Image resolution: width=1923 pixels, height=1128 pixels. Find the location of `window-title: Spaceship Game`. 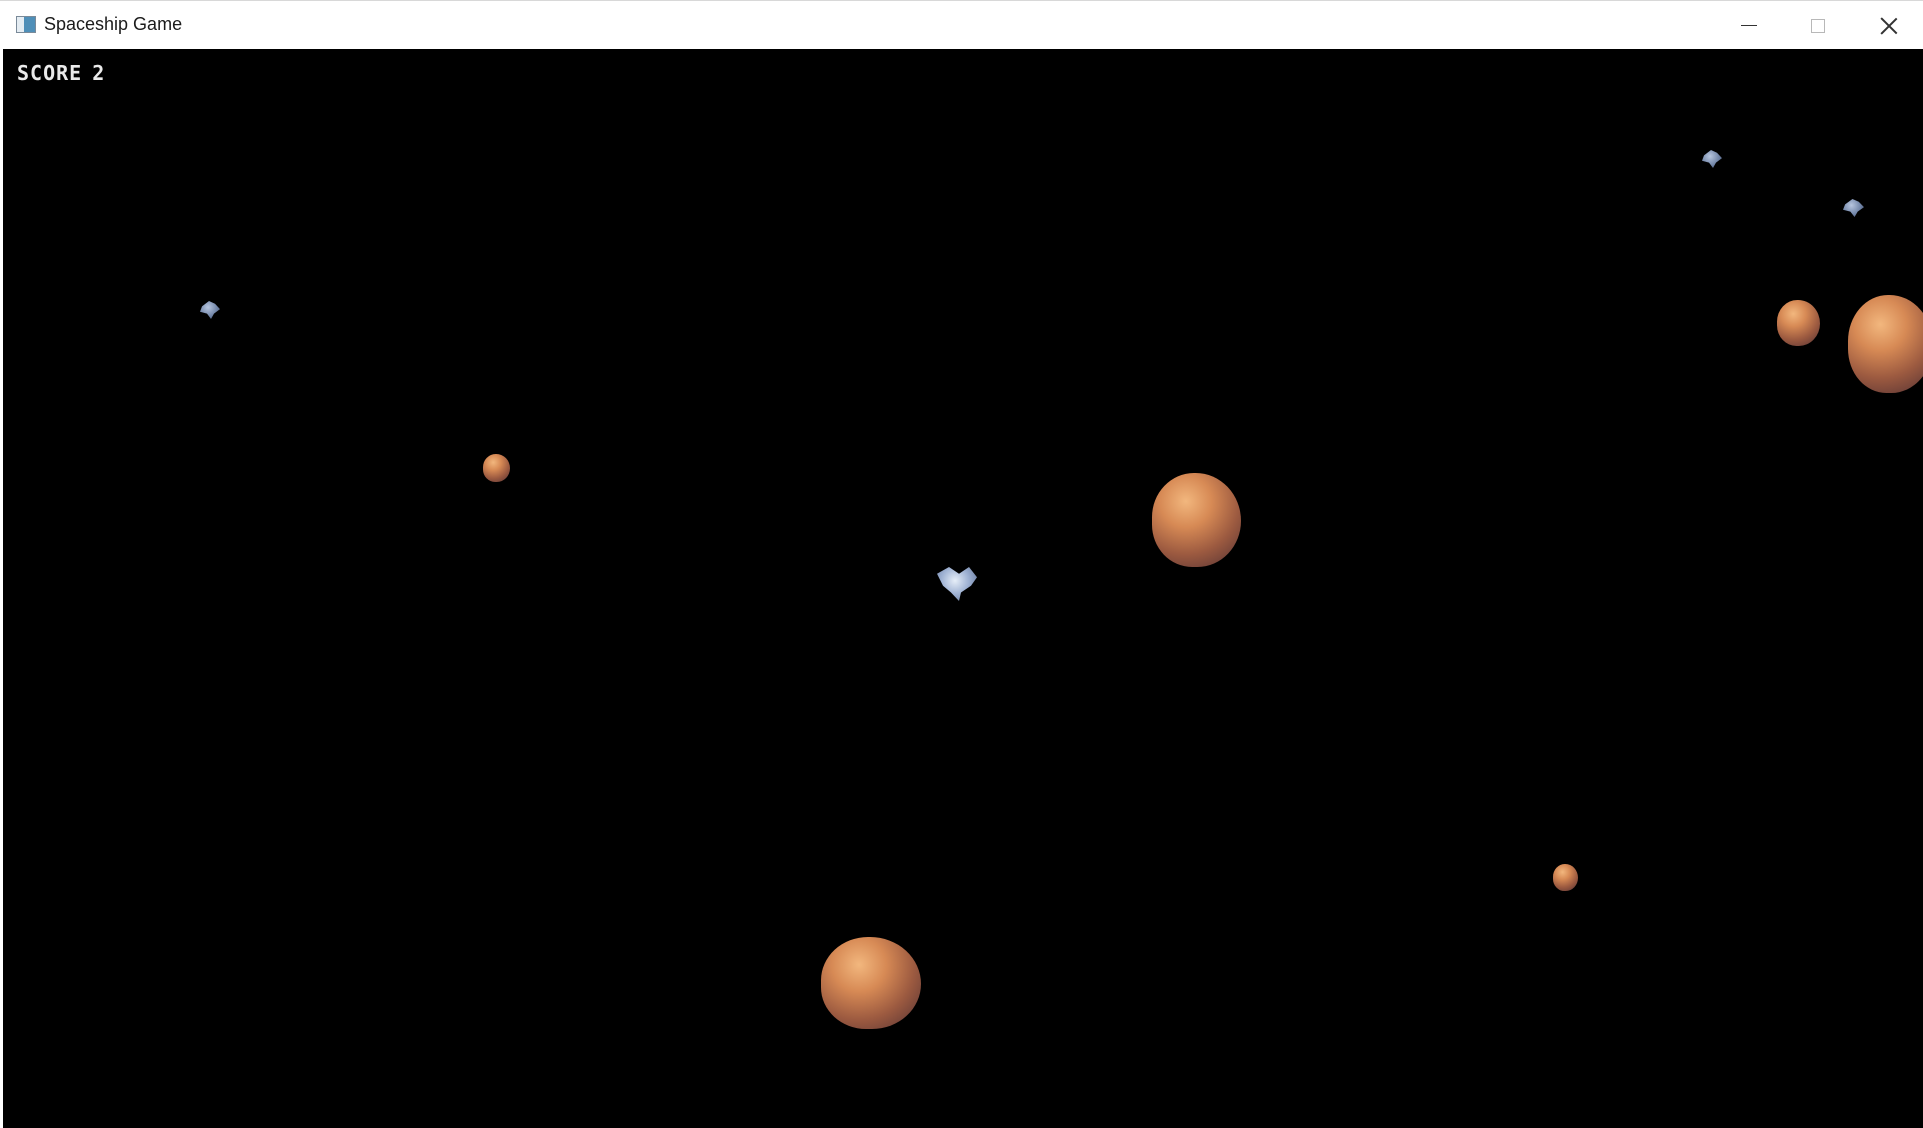

window-title: Spaceship Game is located at coordinates (113, 24).